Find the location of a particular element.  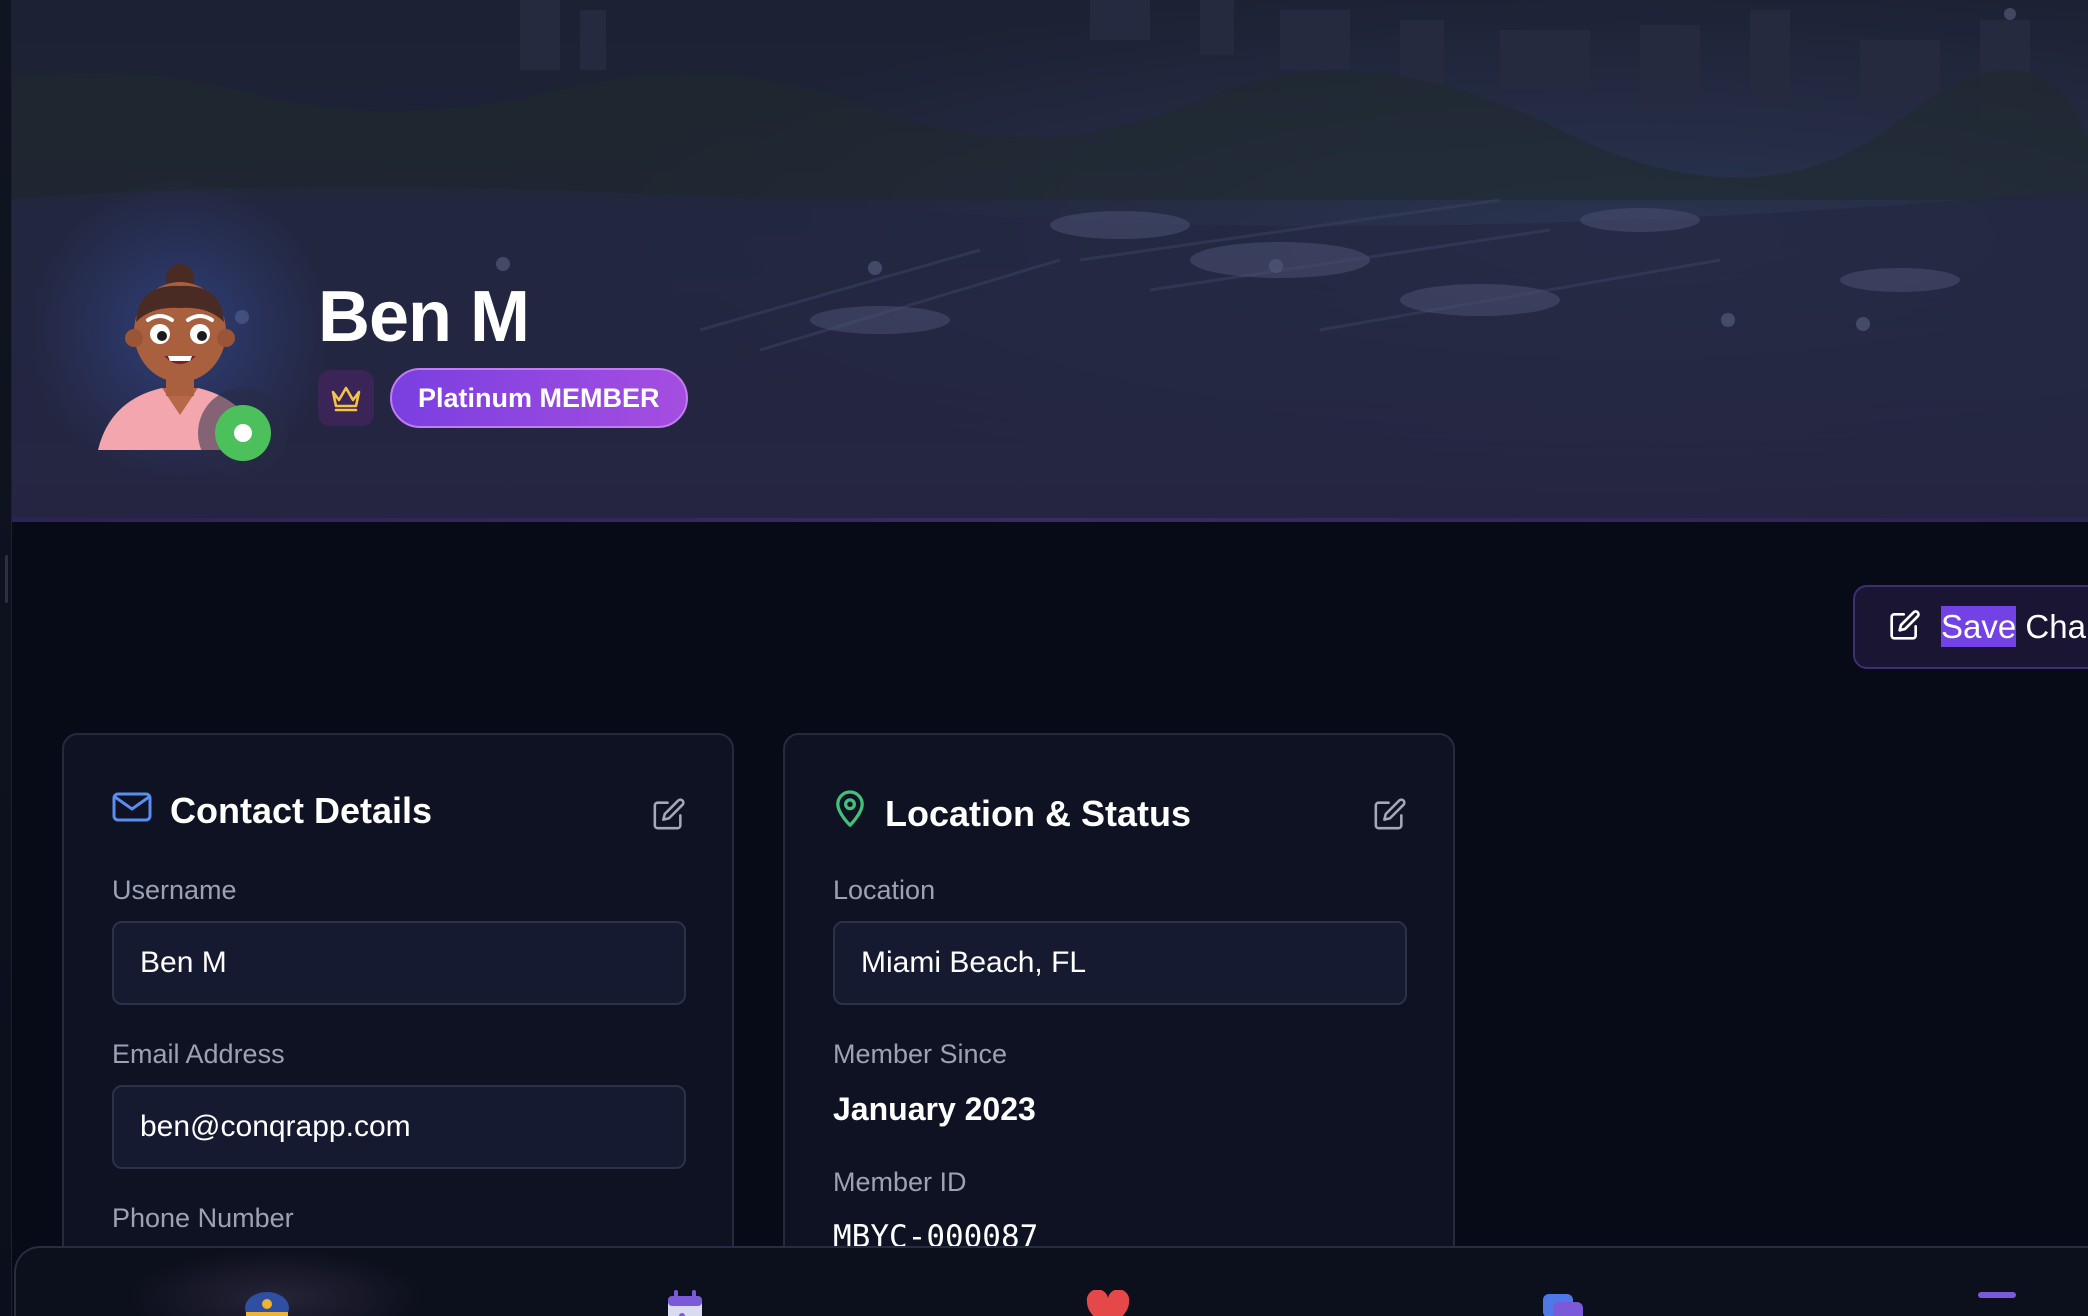

save-label-rest: Chan is located at coordinates (2056, 626).